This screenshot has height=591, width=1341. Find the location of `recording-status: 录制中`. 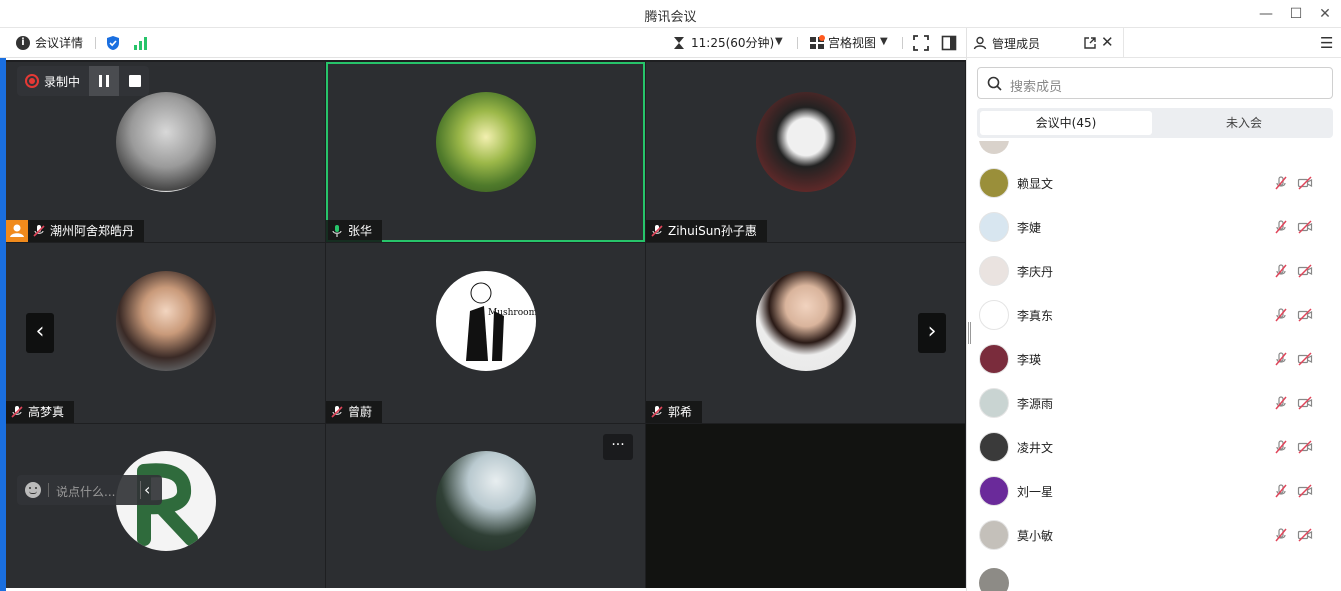

recording-status: 录制中 is located at coordinates (62, 82).